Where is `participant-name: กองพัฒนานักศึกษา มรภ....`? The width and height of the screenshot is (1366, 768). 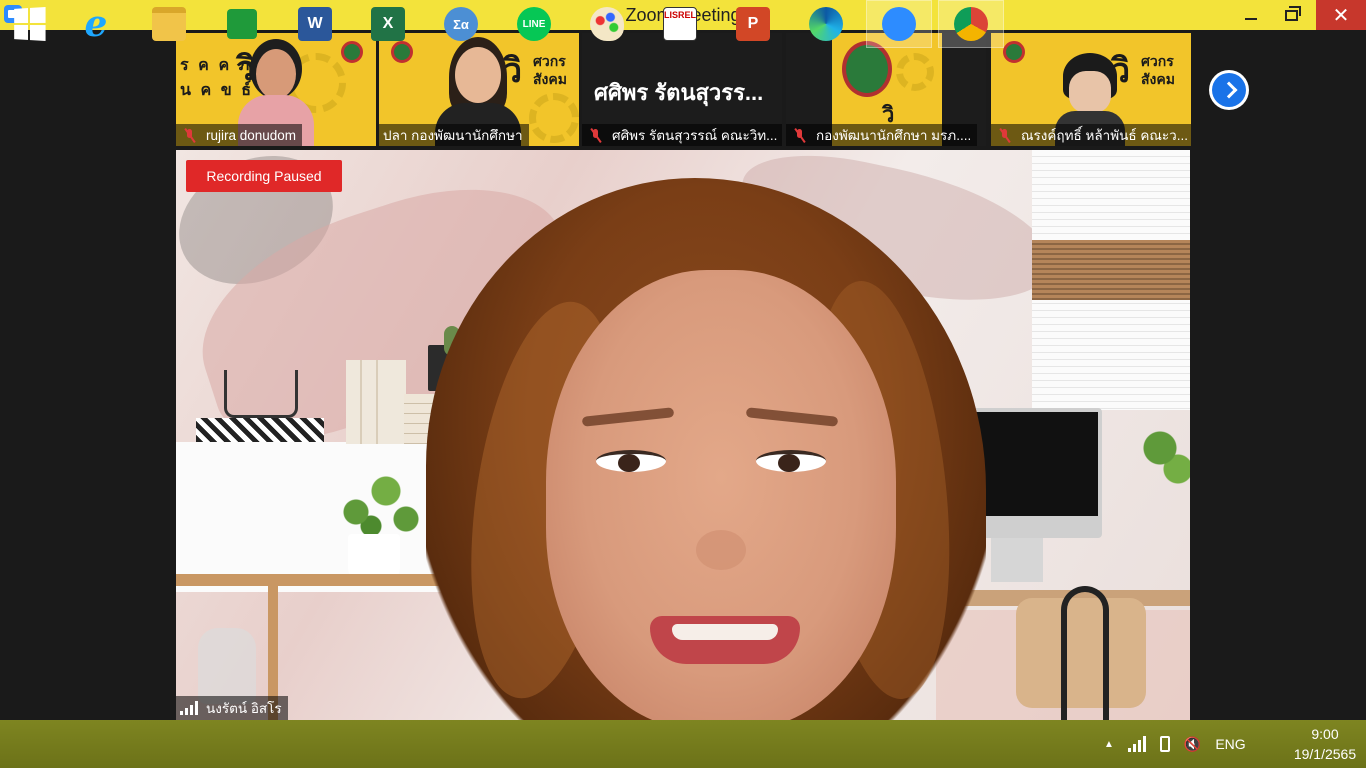
participant-name: กองพัฒนานักศึกษา มรภ.... is located at coordinates (894, 135).